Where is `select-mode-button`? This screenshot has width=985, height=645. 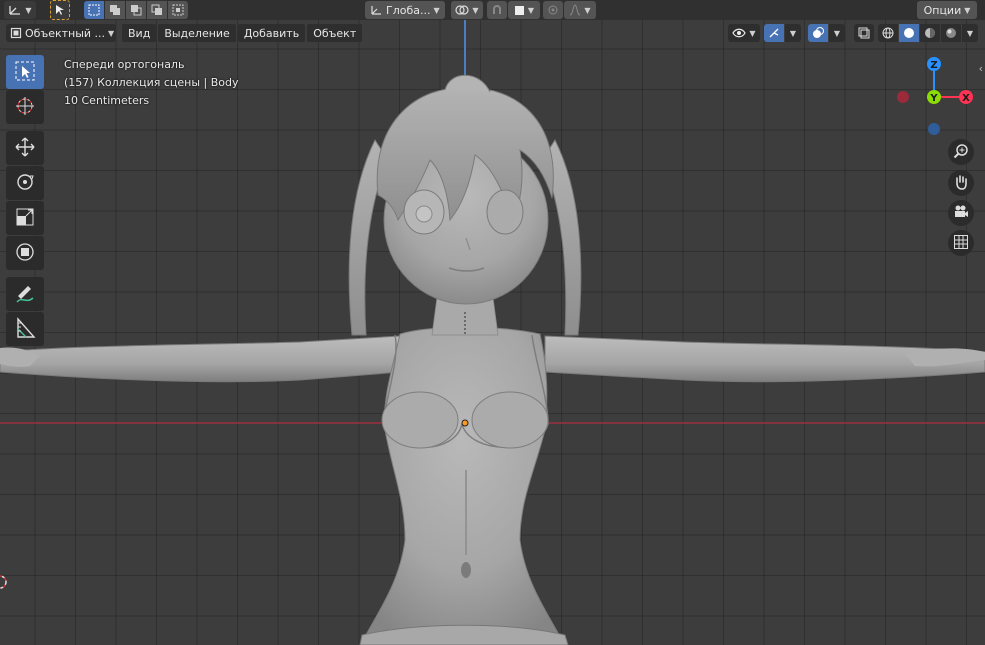
select-mode-button is located at coordinates (60, 10).